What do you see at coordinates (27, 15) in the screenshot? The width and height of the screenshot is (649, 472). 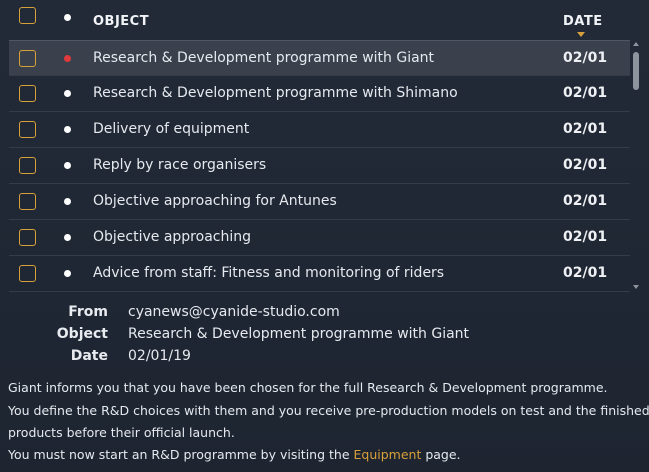 I see `select-all-checkbox` at bounding box center [27, 15].